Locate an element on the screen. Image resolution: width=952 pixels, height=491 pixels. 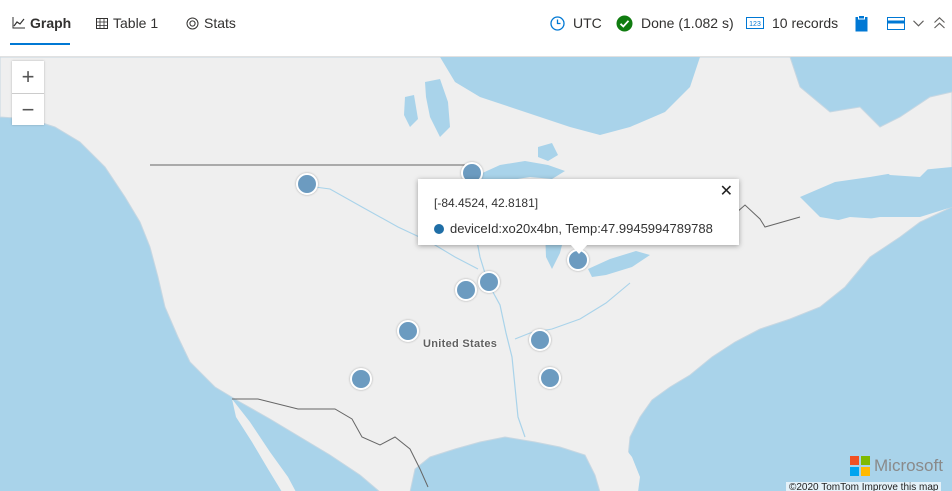
layout-dropdown is located at coordinates (909, 23).